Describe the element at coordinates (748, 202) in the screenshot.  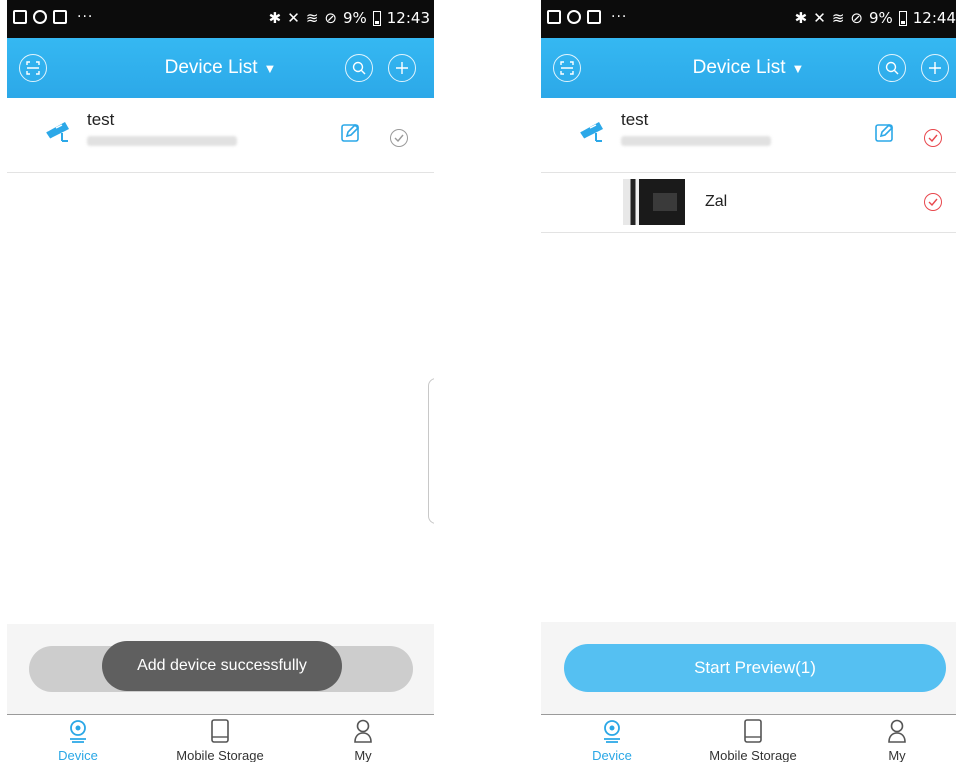
I see `channel-row: Zal` at that location.